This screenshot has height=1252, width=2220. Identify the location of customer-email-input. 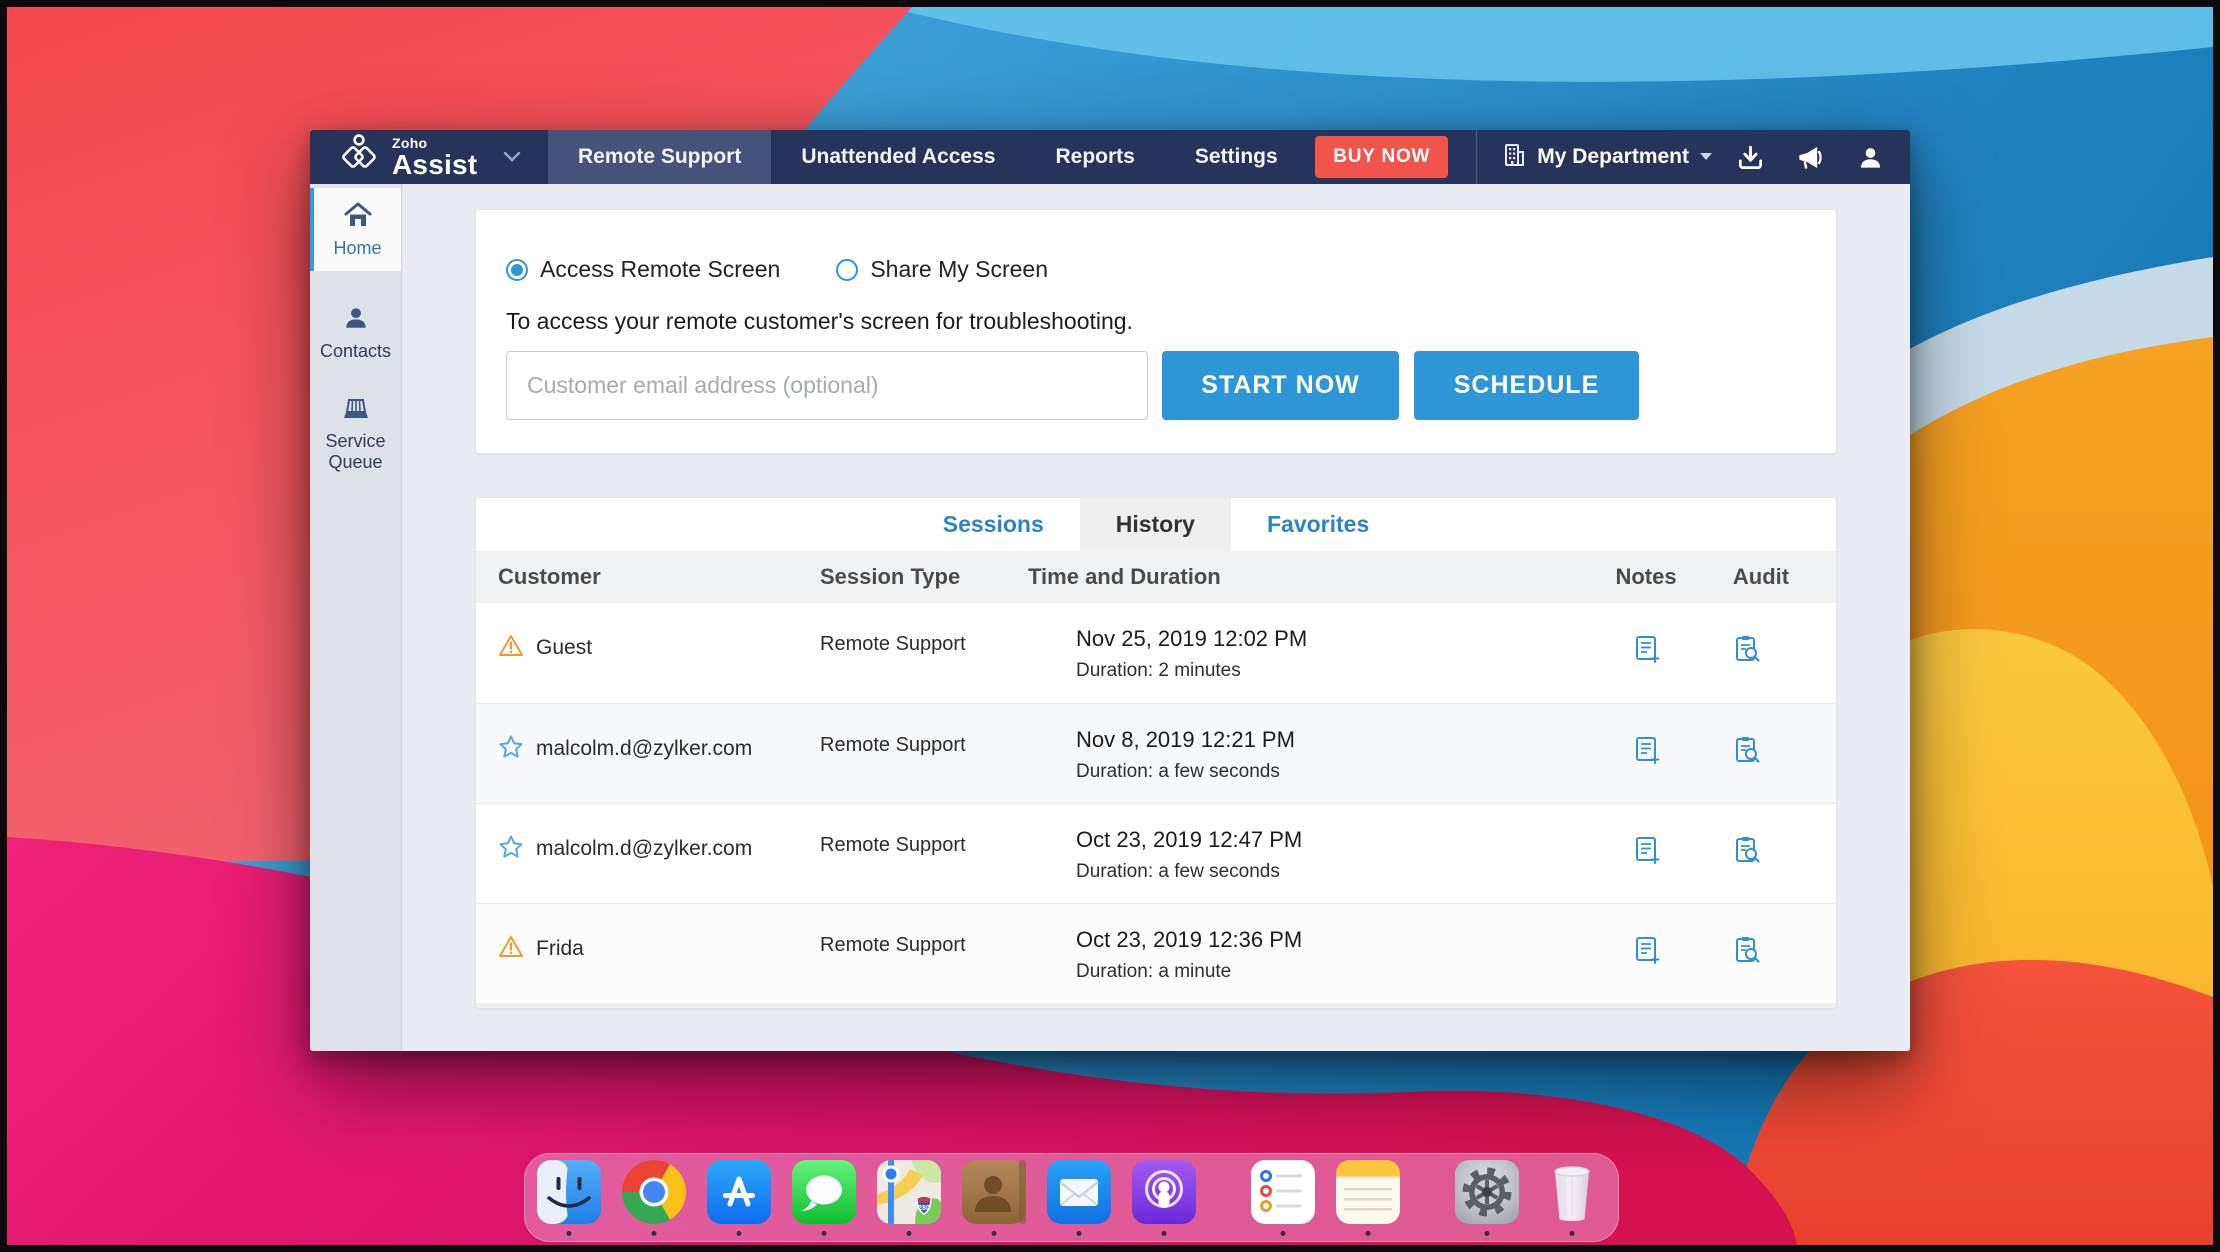
(827, 385).